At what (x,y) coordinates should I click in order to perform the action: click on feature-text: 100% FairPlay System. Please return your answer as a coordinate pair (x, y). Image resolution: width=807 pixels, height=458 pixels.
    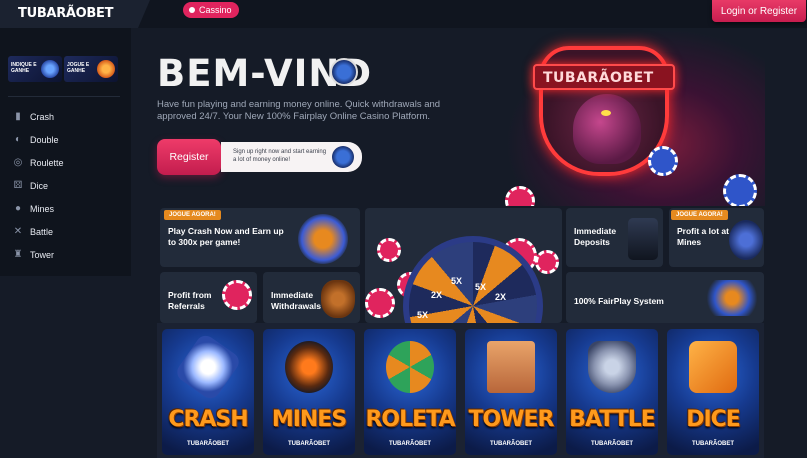
    Looking at the image, I should click on (619, 301).